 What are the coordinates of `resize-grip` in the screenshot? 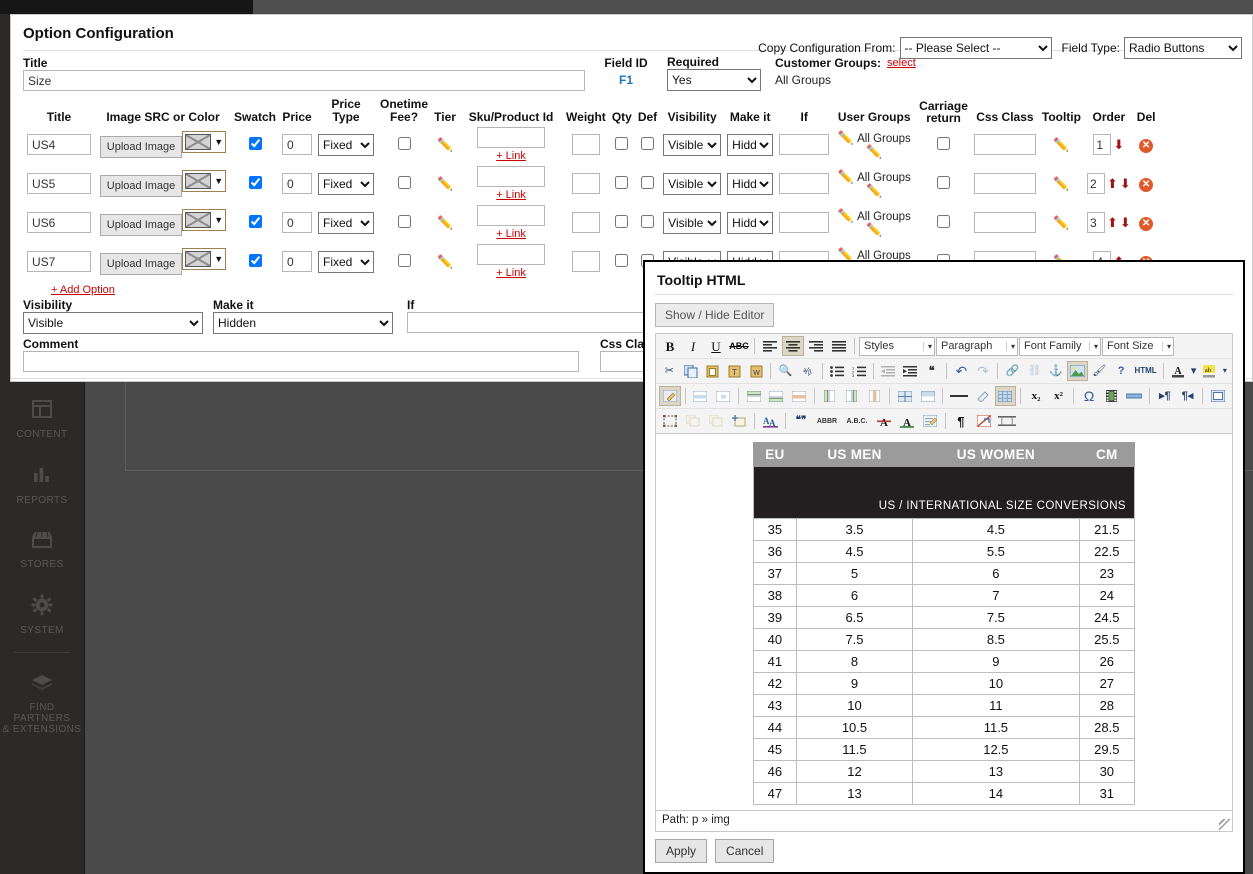 It's located at (1224, 824).